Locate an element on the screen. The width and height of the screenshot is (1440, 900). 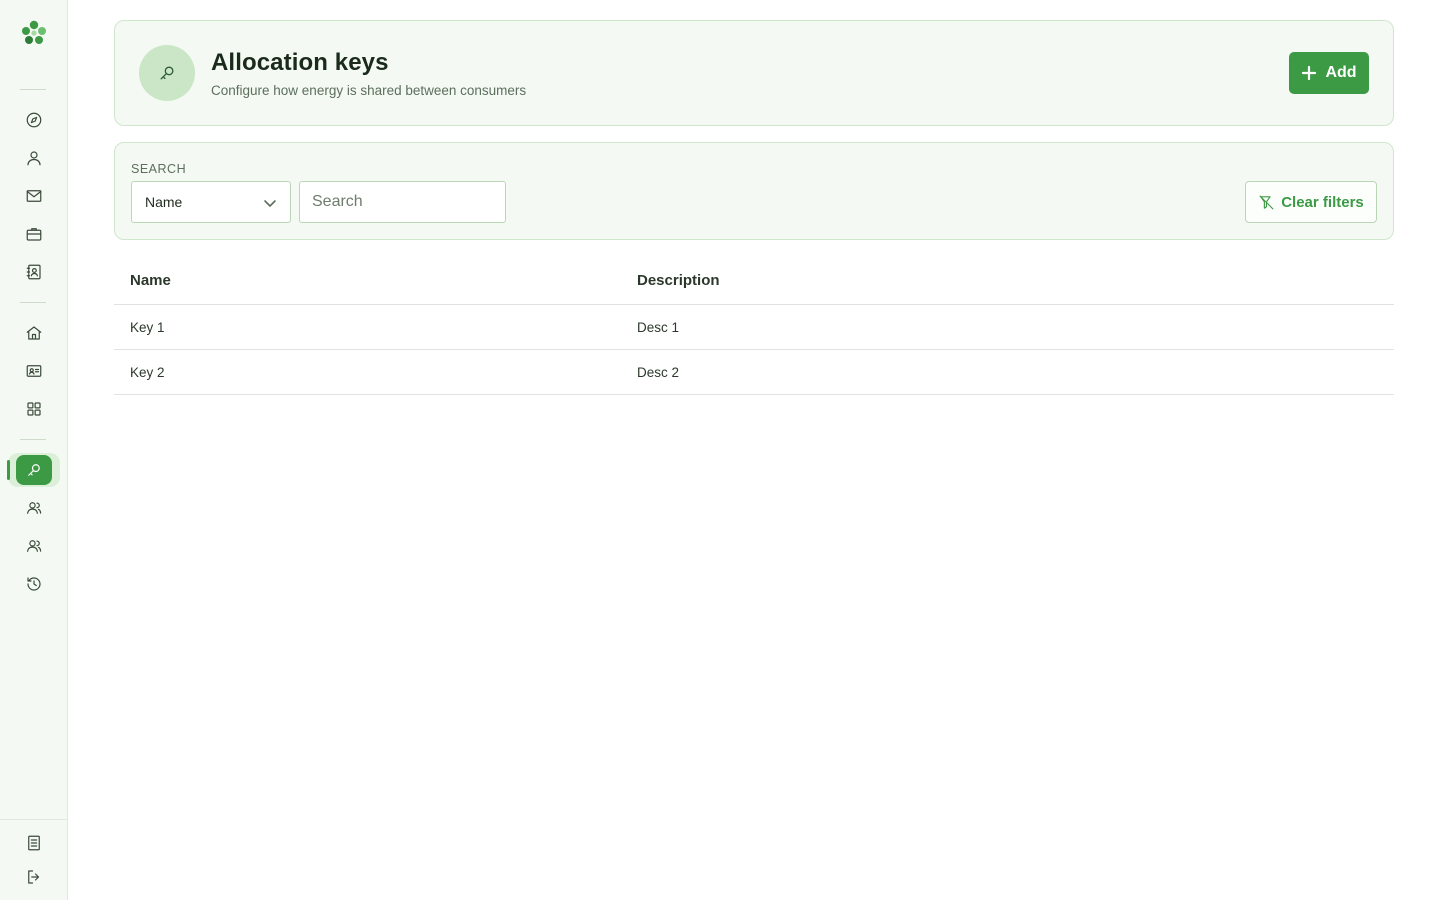
sidebar-item-dashboard is located at coordinates (34, 409).